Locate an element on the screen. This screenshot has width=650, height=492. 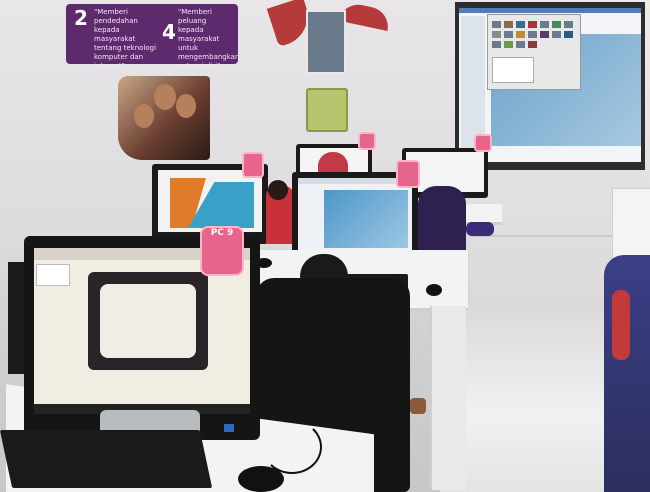
student-hand is located at coordinates (418, 406).